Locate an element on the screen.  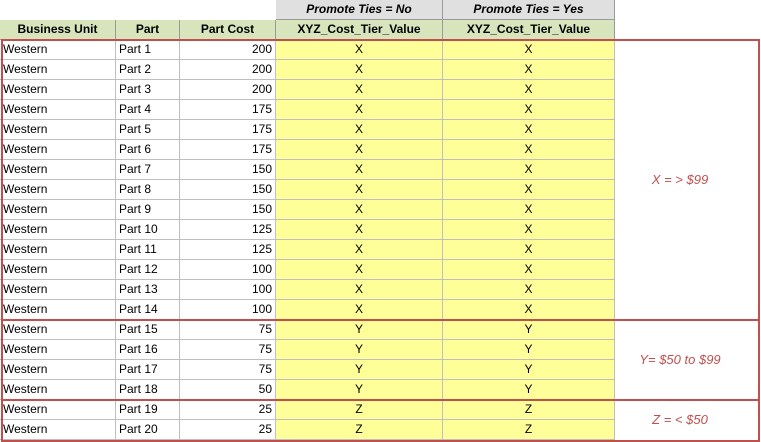
header-promote-yes: Promote Ties = Yes is located at coordinates (529, 10).